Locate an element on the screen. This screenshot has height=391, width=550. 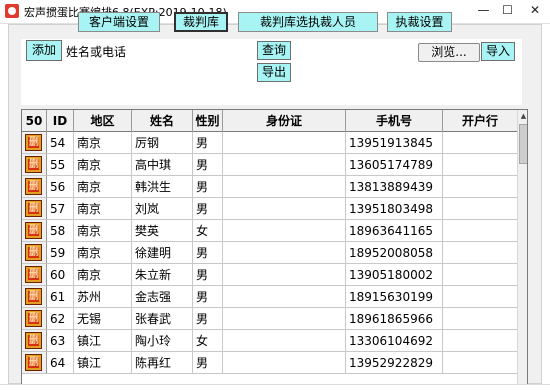
cell-phone: 13306104692 is located at coordinates (394, 341).